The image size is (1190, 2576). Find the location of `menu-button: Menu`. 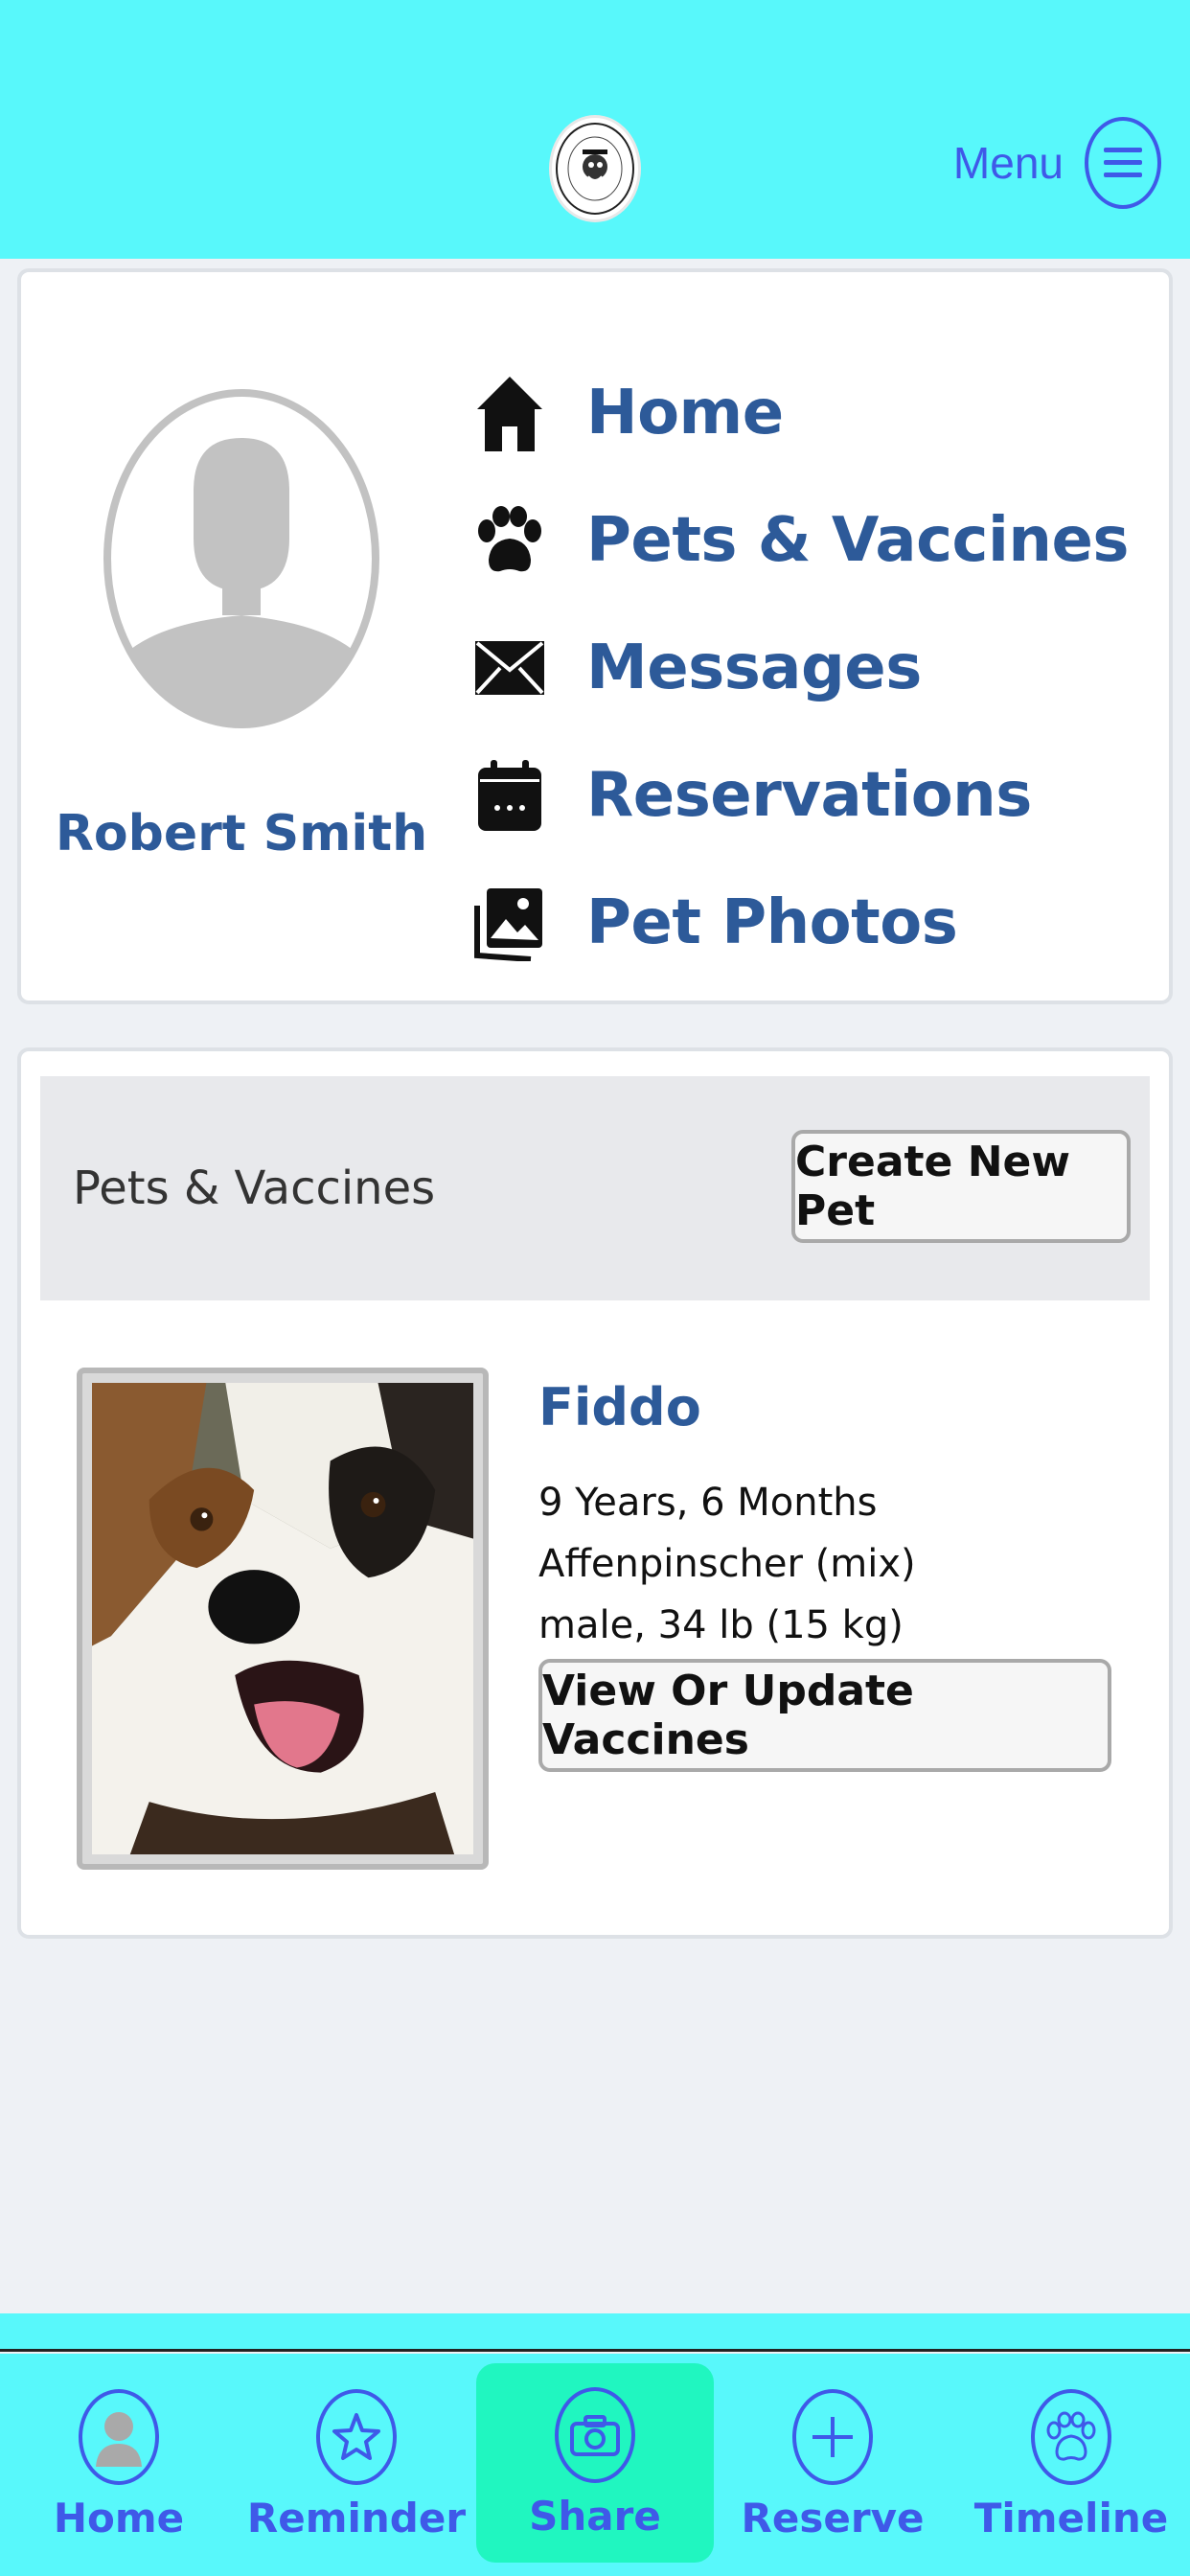

menu-button: Menu is located at coordinates (1057, 163).